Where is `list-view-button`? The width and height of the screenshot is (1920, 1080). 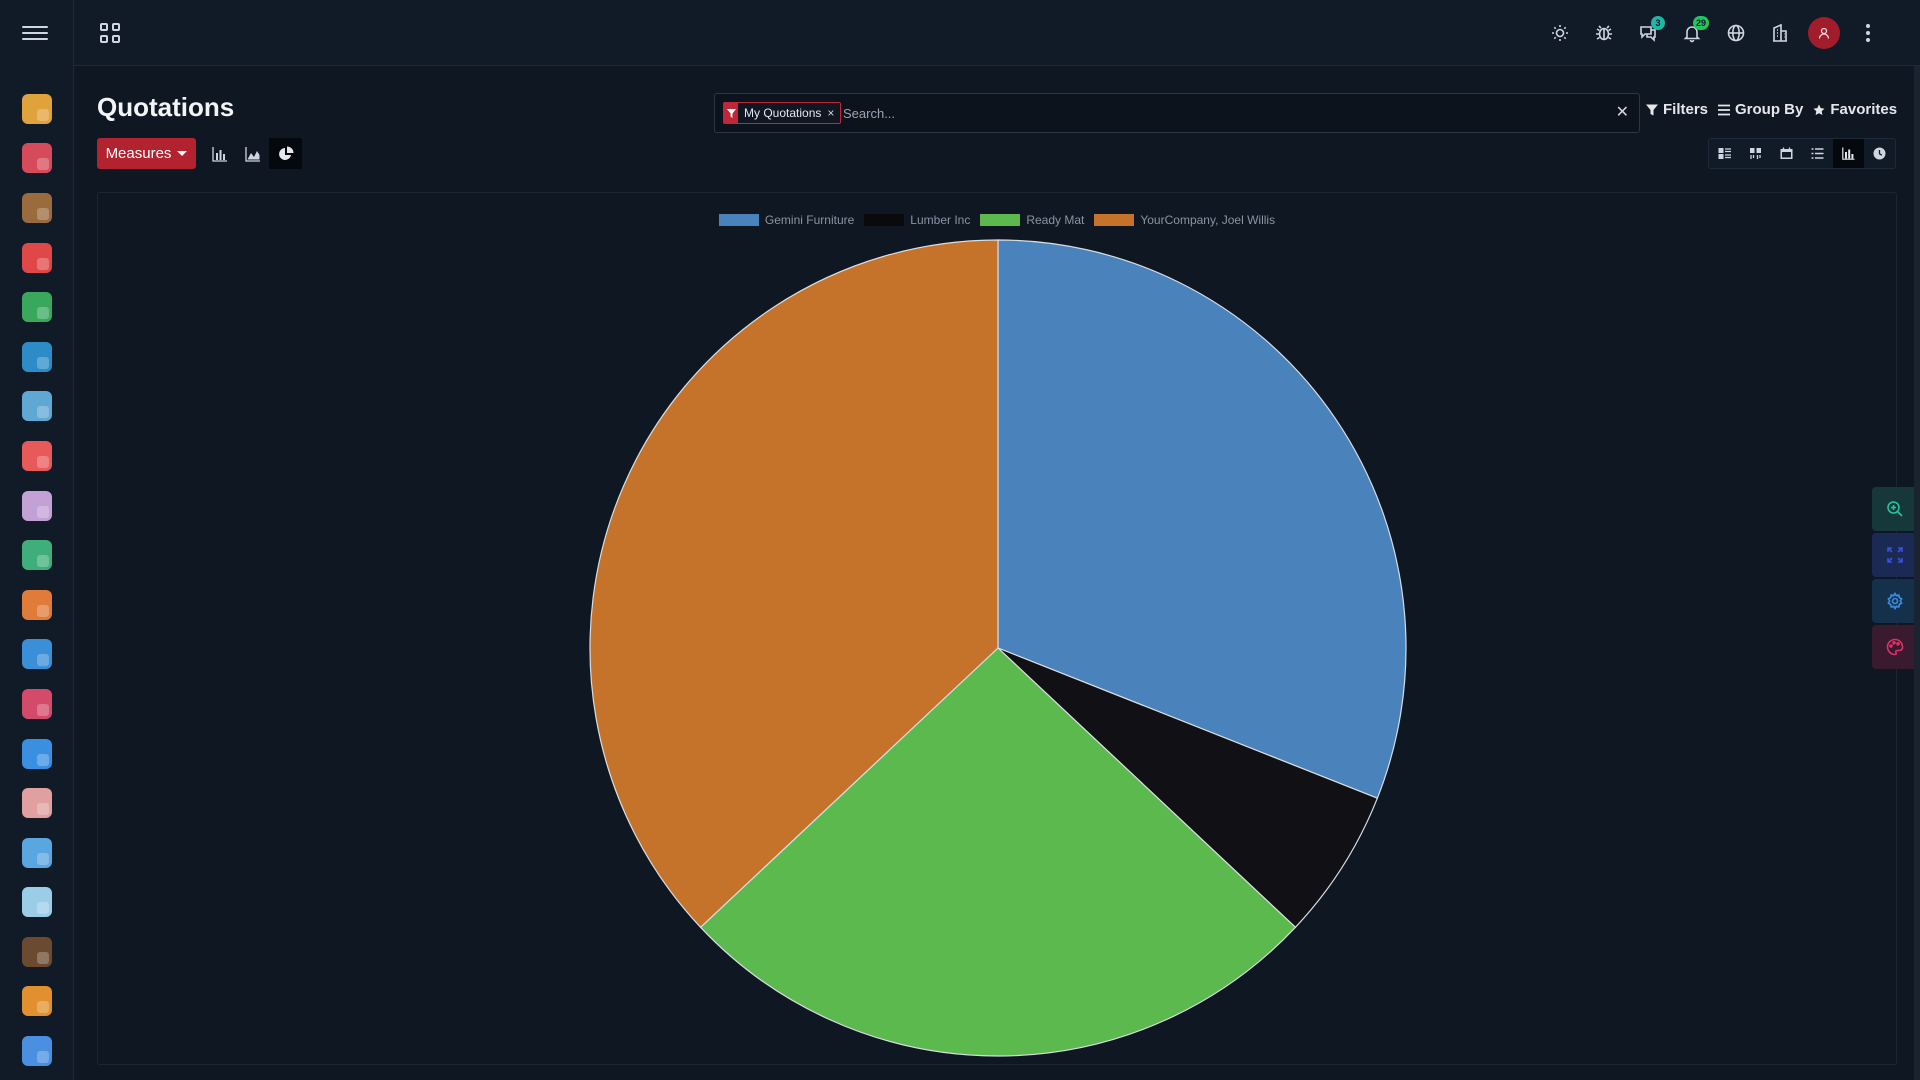
list-view-button is located at coordinates (1817, 153).